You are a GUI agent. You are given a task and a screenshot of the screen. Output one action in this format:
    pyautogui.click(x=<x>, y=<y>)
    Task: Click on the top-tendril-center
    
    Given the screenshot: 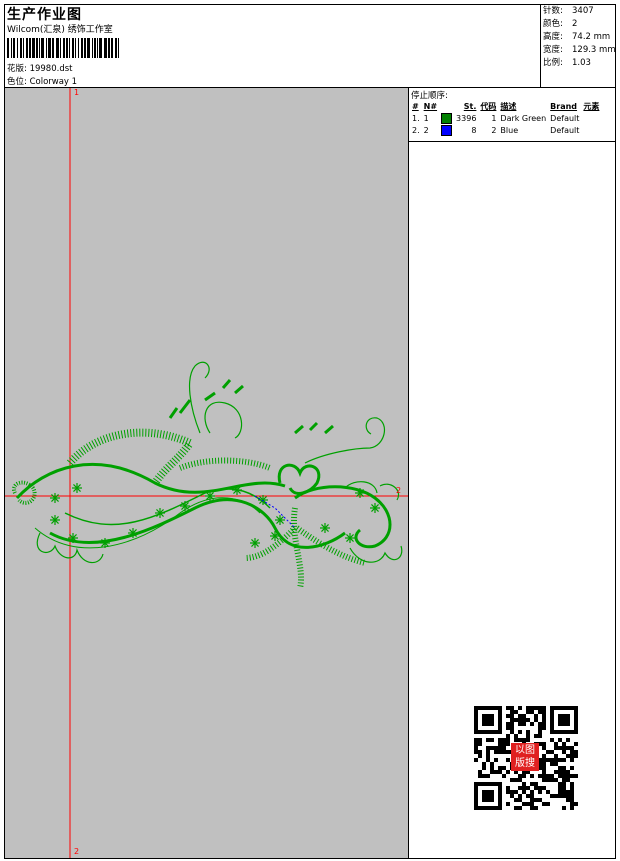 What is the action you would take?
    pyautogui.click(x=223, y=420)
    